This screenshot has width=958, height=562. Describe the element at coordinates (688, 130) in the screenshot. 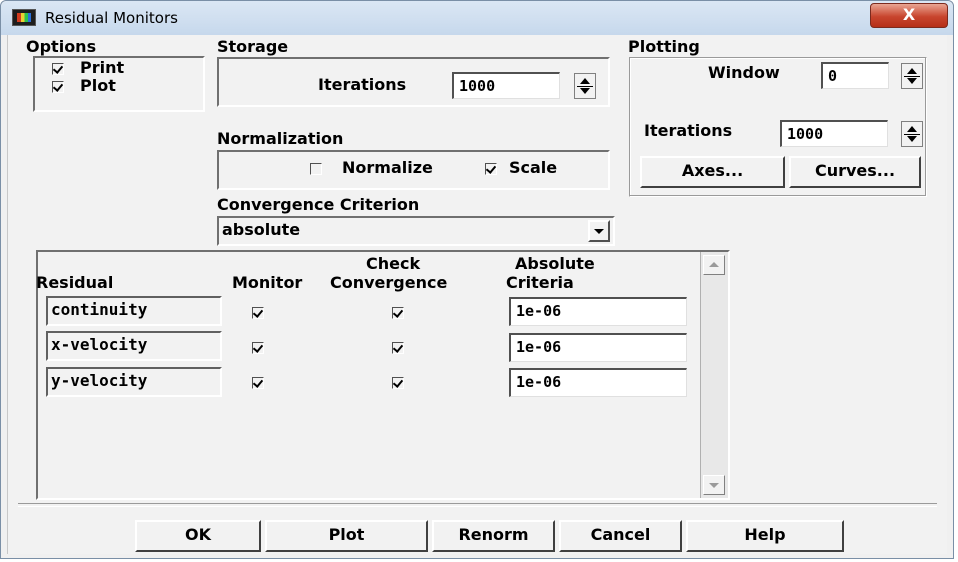

I see `plotting-iterations-label: Iterations` at that location.